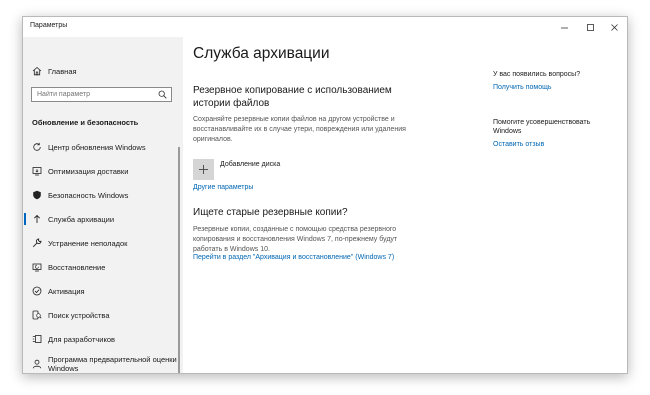  I want to click on minimize-icon, so click(564, 27).